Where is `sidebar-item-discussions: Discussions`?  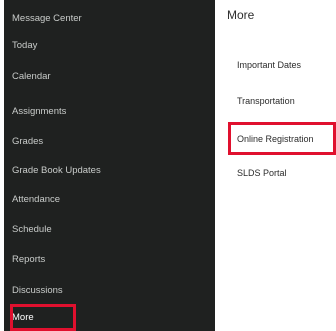
sidebar-item-discussions: Discussions is located at coordinates (109, 291).